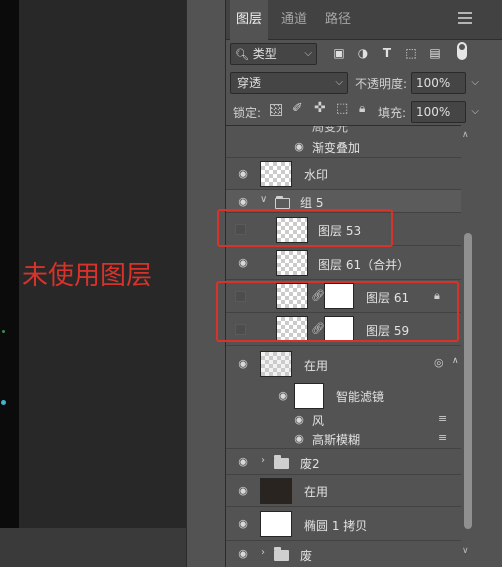 The height and width of the screenshot is (567, 502). What do you see at coordinates (336, 526) in the screenshot?
I see `layer-name: 椭圆 1 拷贝` at bounding box center [336, 526].